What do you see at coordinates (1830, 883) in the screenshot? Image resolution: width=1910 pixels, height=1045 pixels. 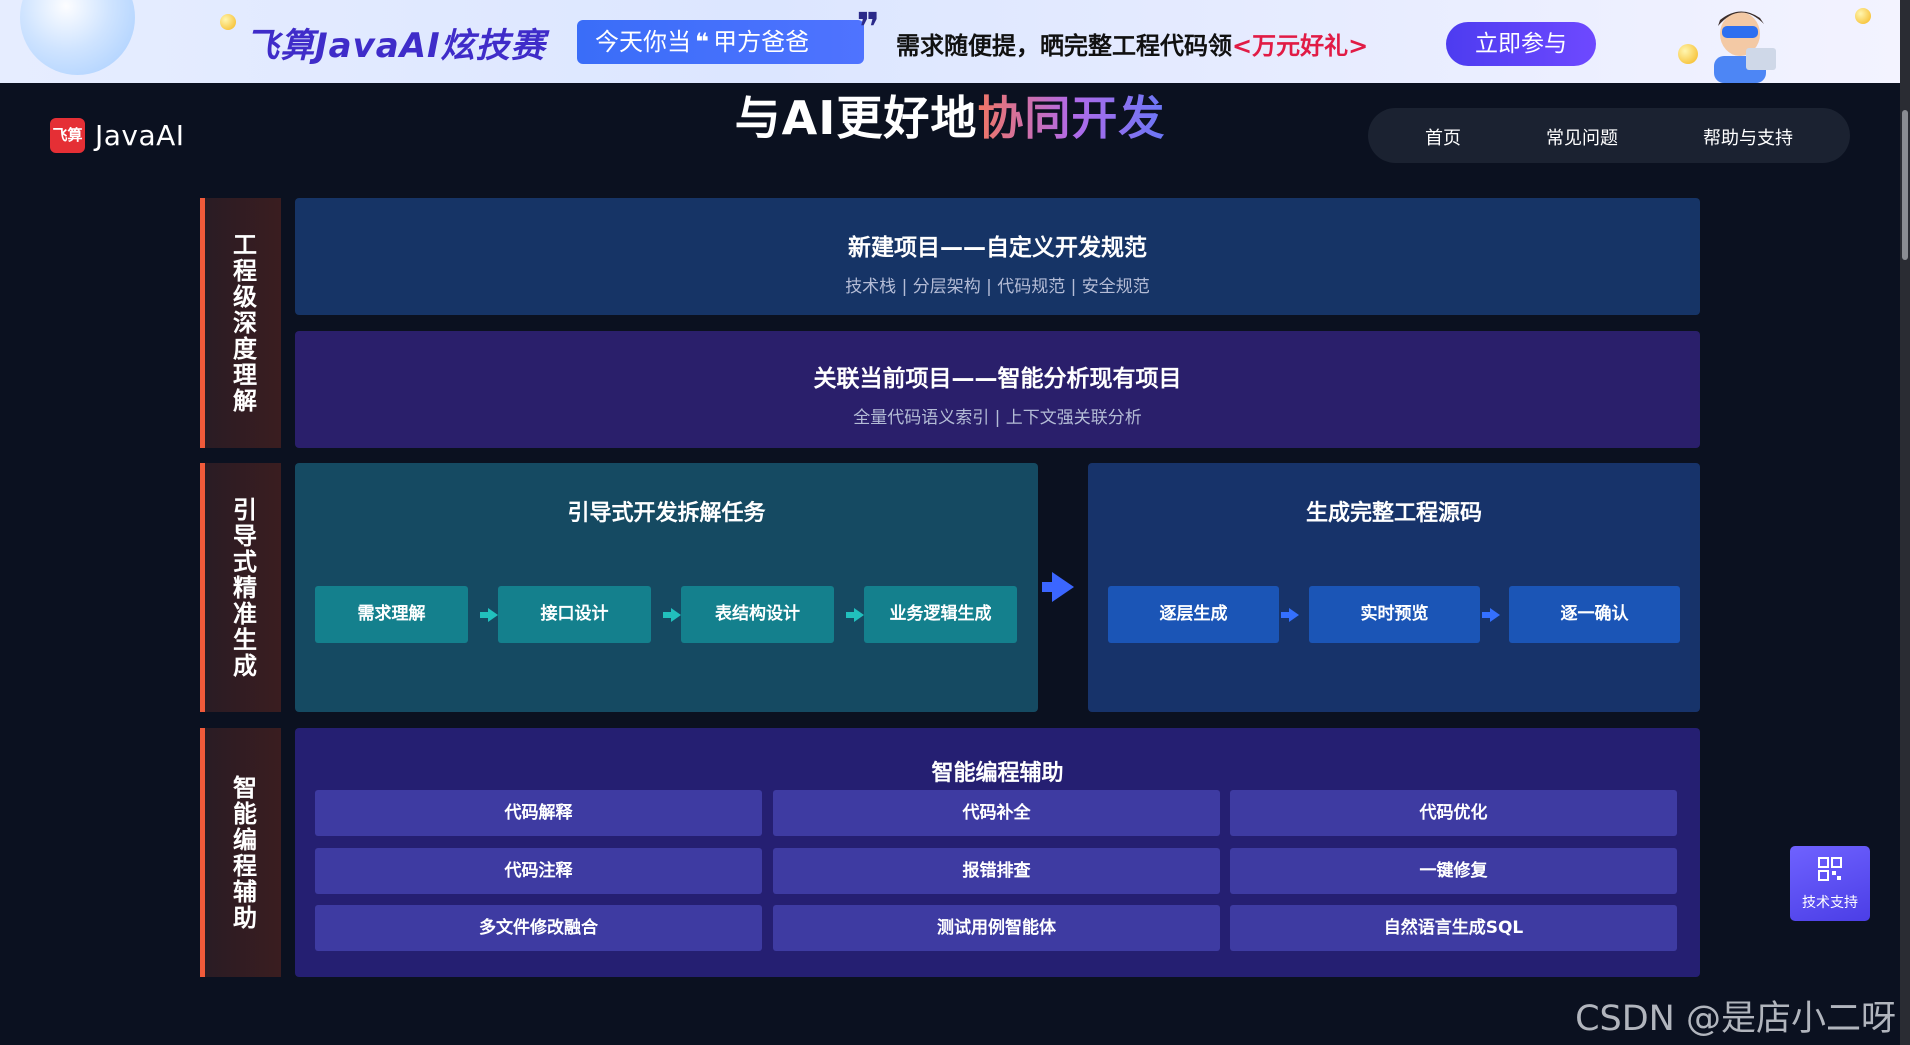 I see `tech-support-button: 技术支持` at bounding box center [1830, 883].